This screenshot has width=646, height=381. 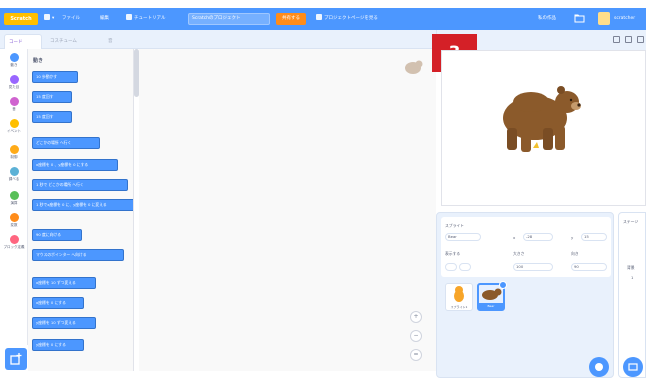 I want to click on show-toggle, so click(x=451, y=267).